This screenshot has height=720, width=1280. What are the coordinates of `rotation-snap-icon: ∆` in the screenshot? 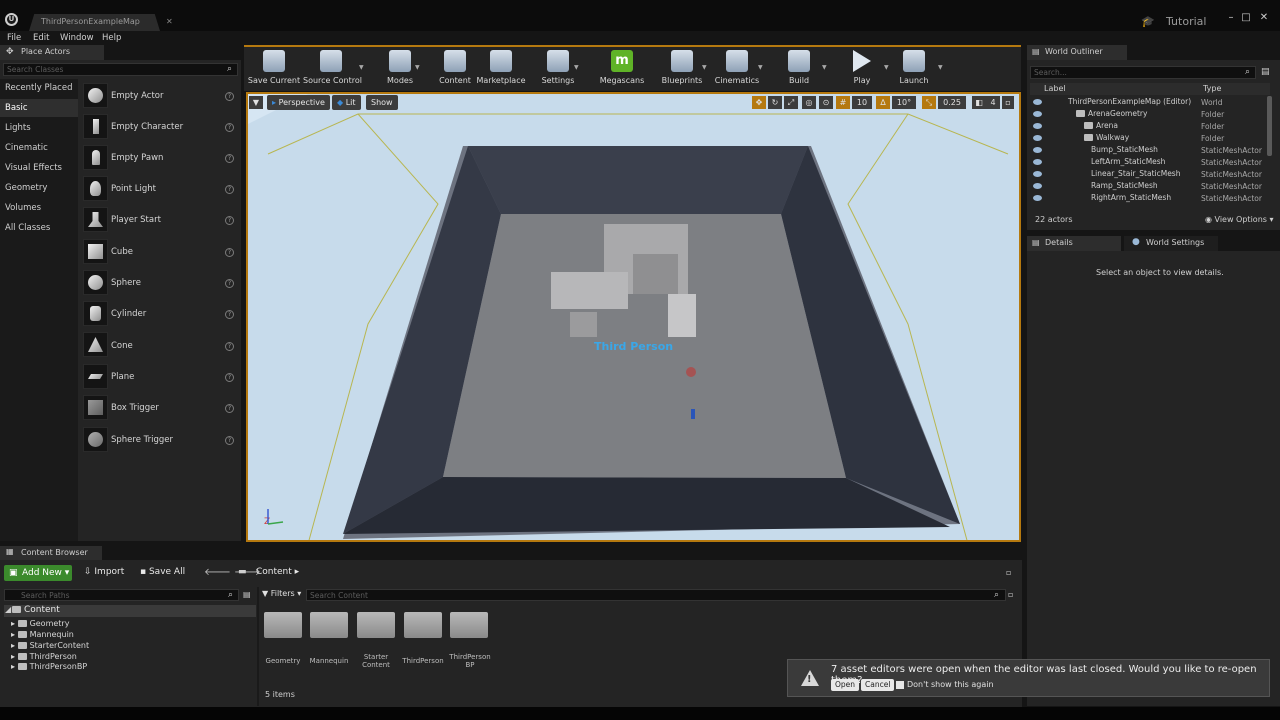 It's located at (883, 102).